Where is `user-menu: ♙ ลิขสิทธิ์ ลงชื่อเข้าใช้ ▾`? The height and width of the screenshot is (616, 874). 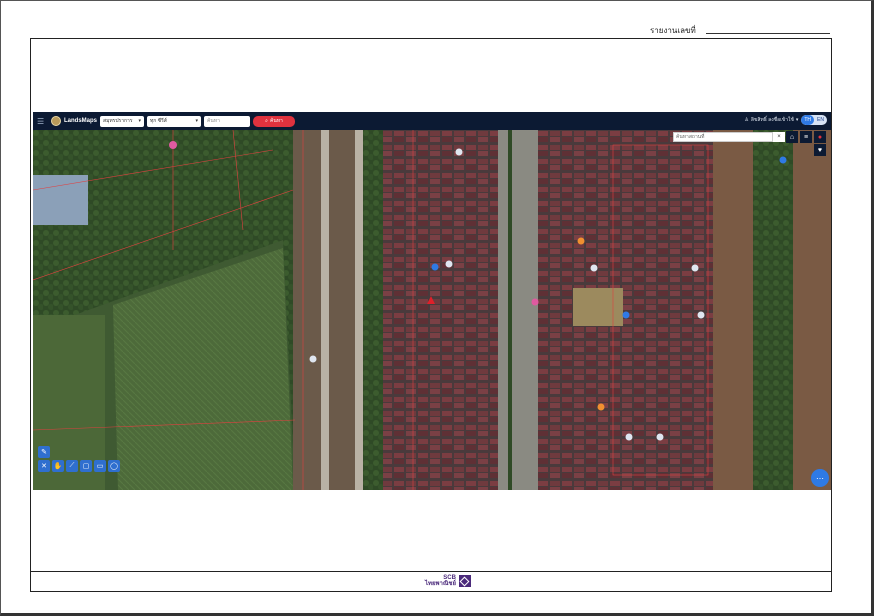 user-menu: ♙ ลิขสิทธิ์ ลงชื่อเข้าใช้ ▾ is located at coordinates (771, 120).